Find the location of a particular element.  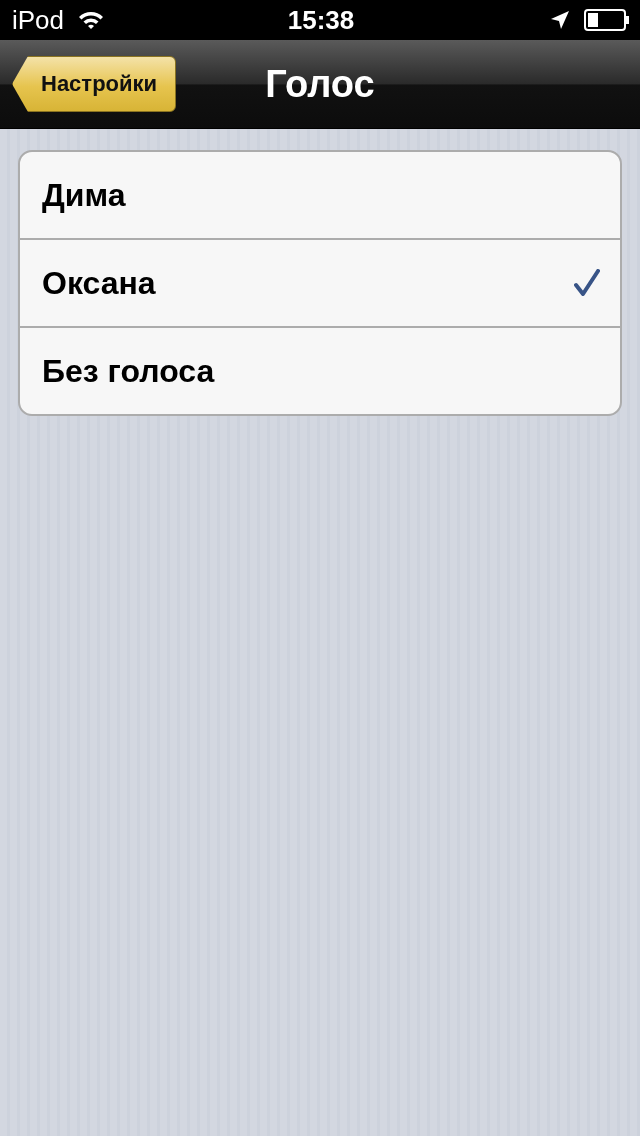

location-arrow-icon is located at coordinates (560, 20).